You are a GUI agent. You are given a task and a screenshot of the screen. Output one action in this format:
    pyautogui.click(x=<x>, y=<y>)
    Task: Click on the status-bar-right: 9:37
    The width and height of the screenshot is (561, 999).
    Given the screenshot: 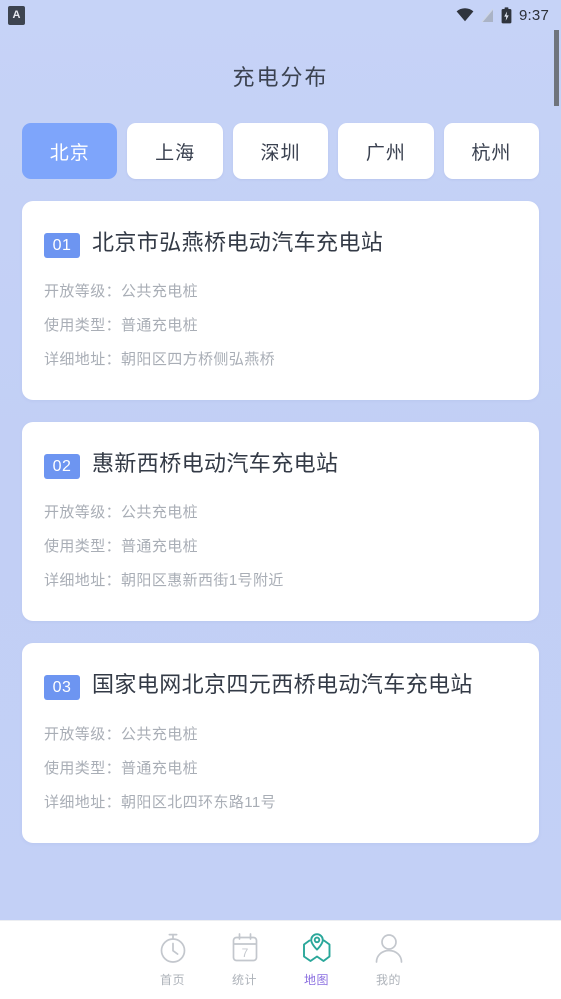 What is the action you would take?
    pyautogui.click(x=502, y=15)
    